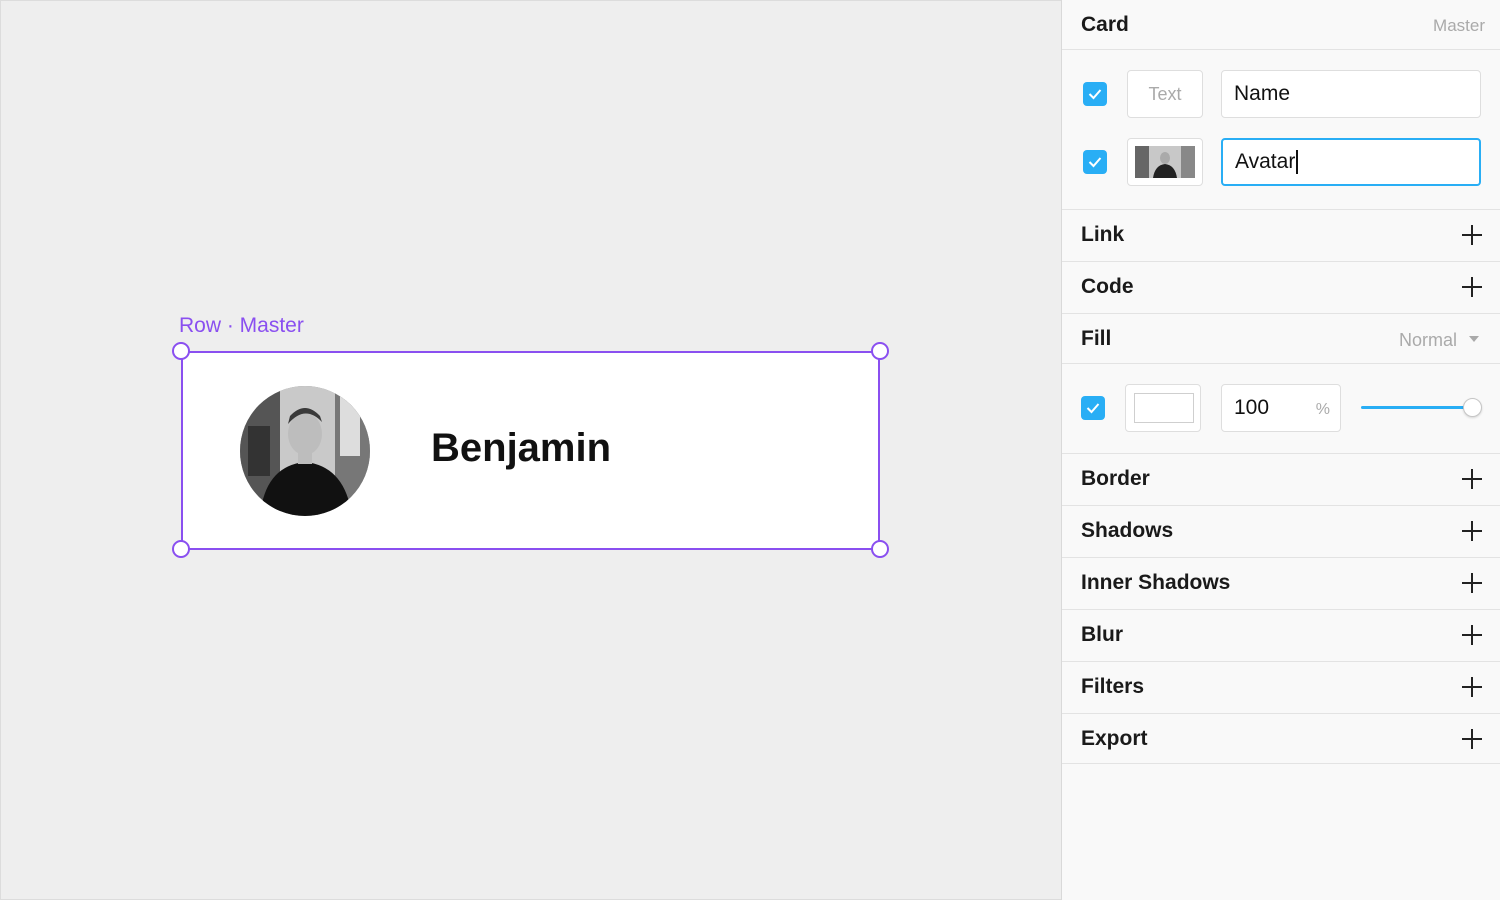 This screenshot has width=1500, height=900. I want to click on master-badge: Master, so click(1459, 25).